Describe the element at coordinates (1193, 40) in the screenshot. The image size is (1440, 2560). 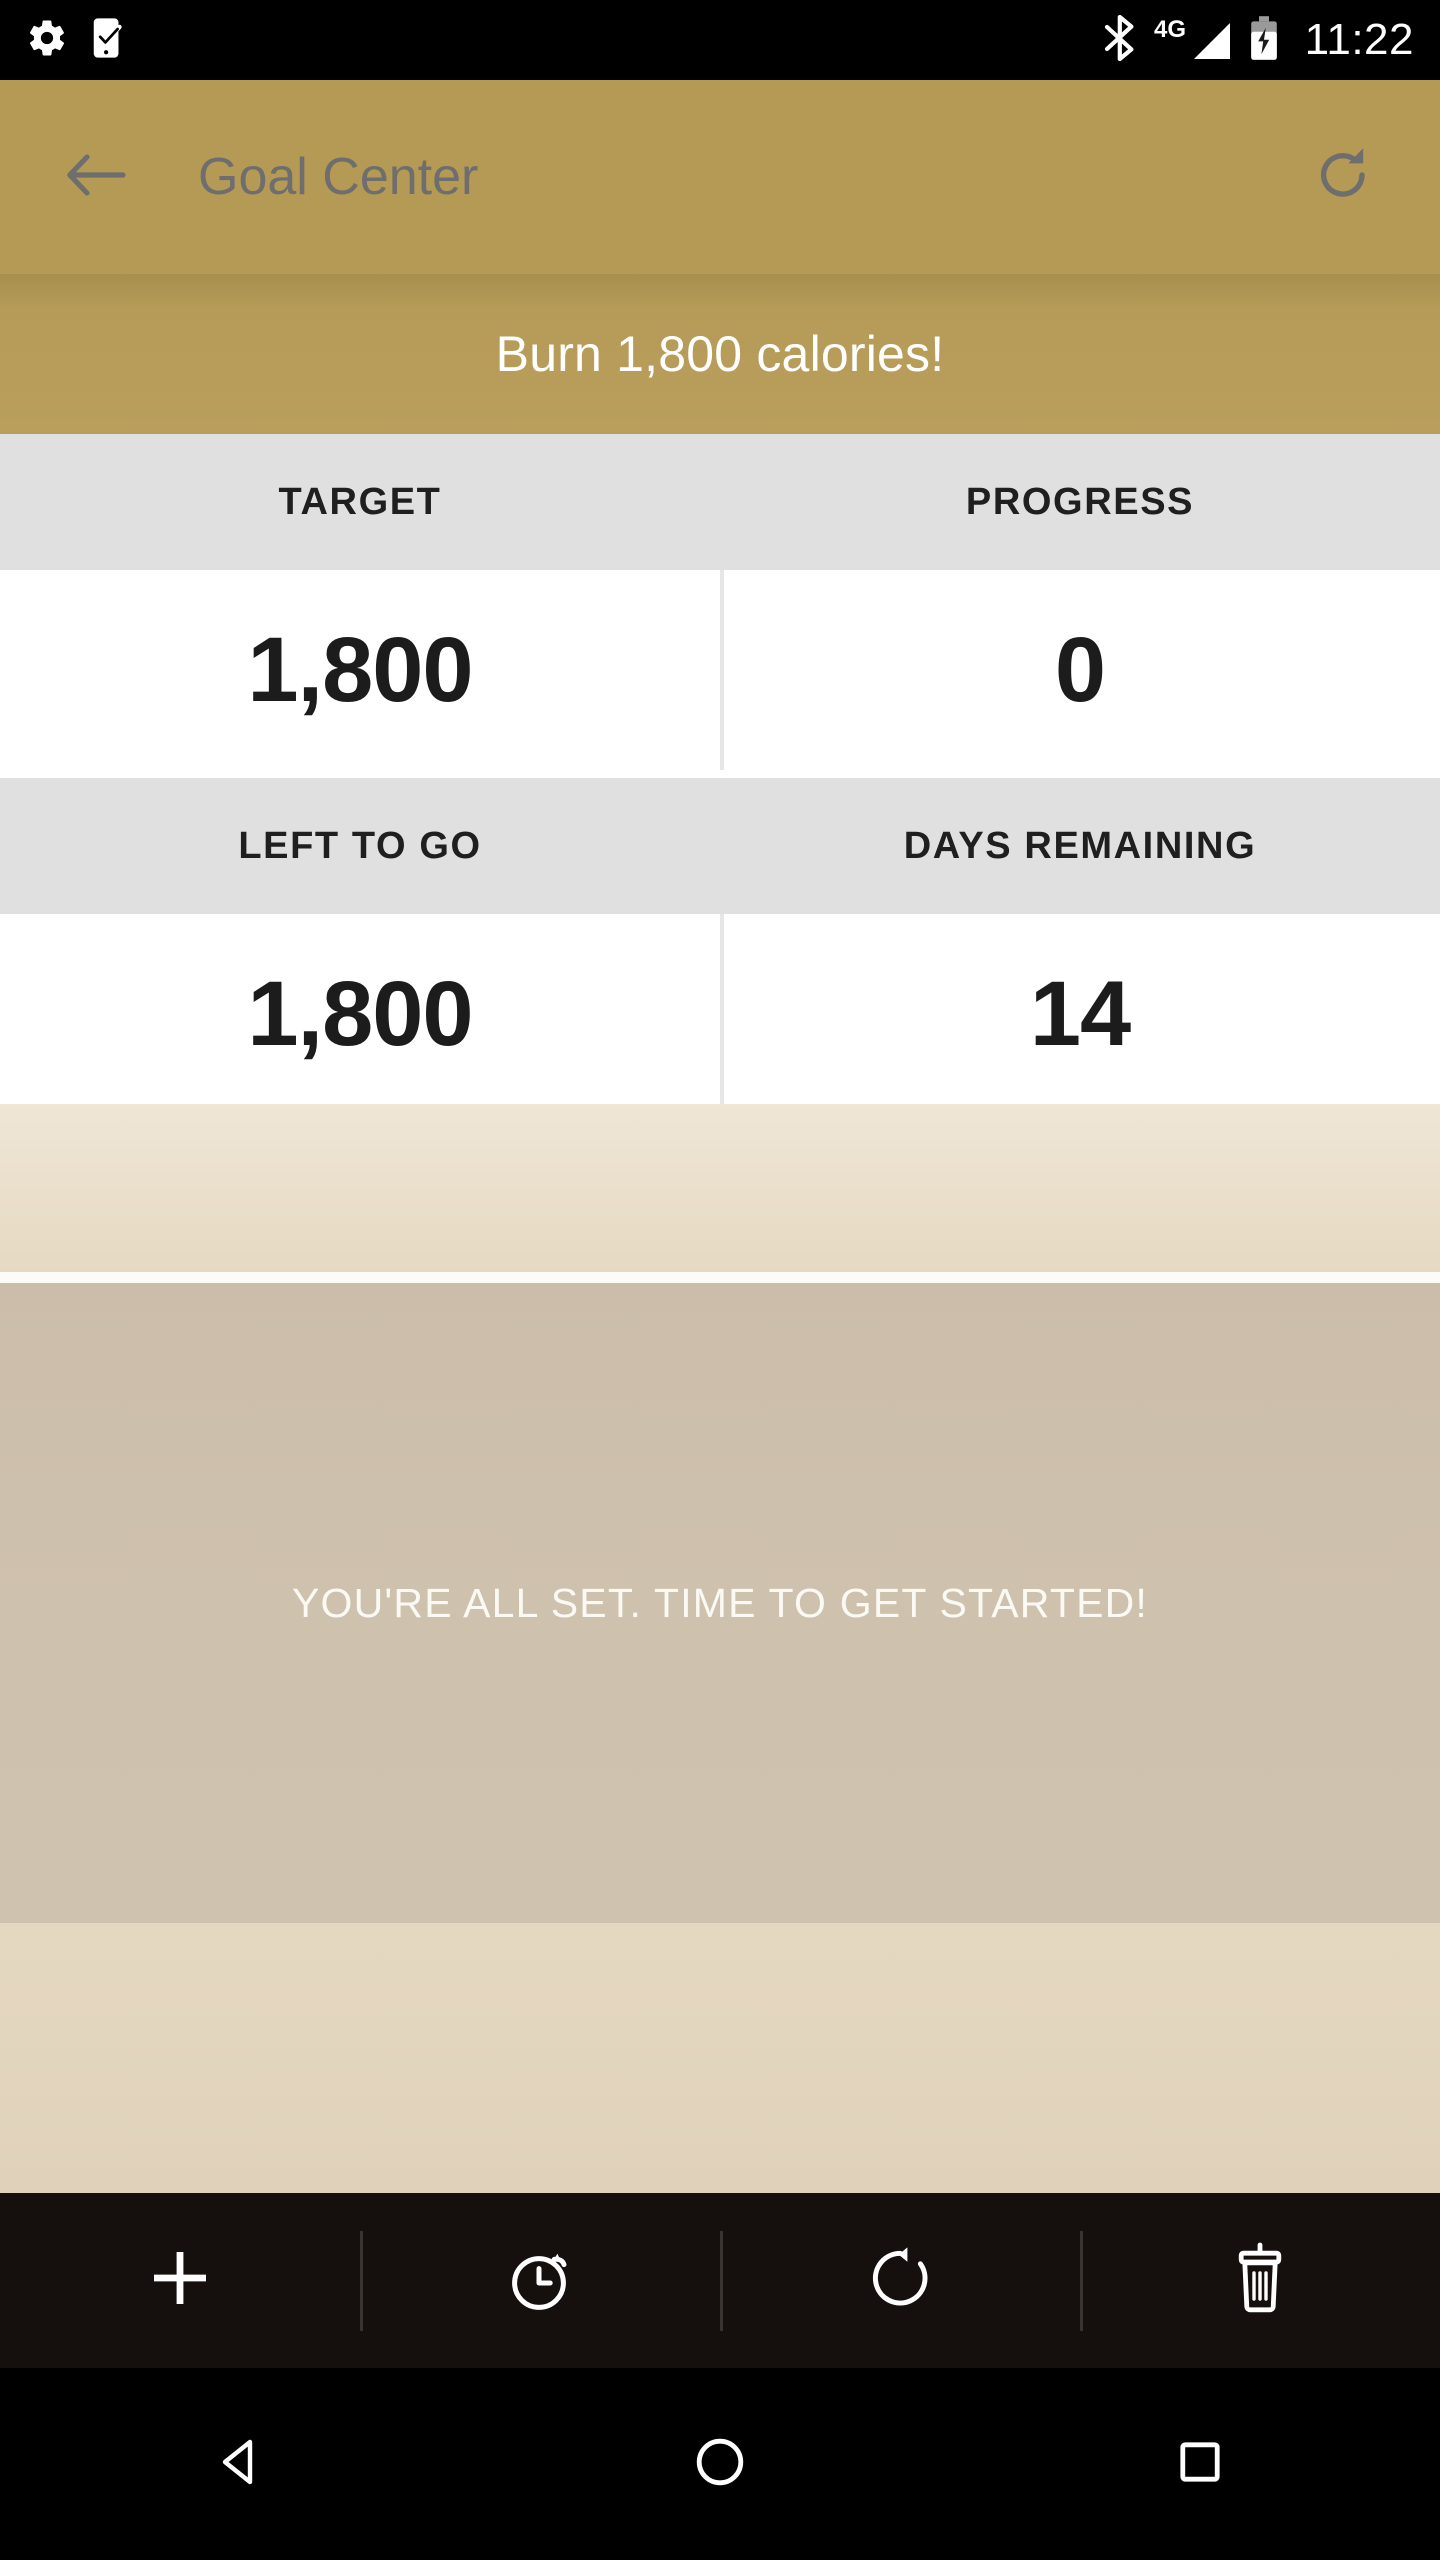
I see `network-4g-icon: 4G` at that location.